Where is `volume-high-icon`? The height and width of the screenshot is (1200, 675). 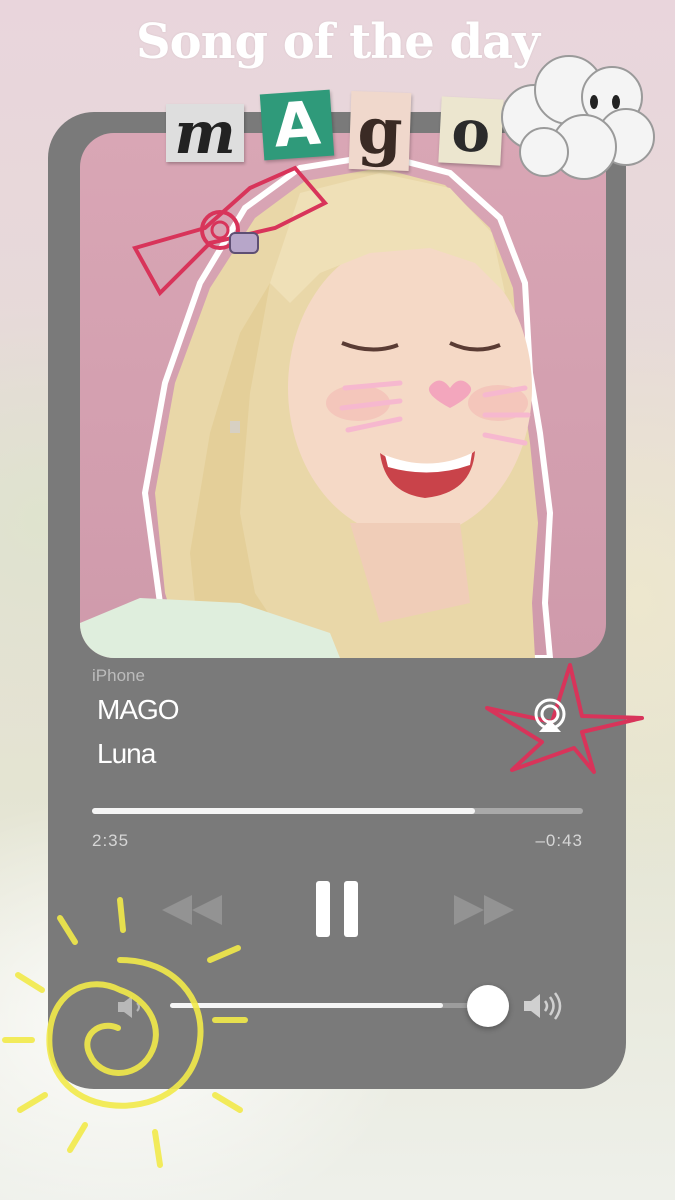 volume-high-icon is located at coordinates (543, 1006).